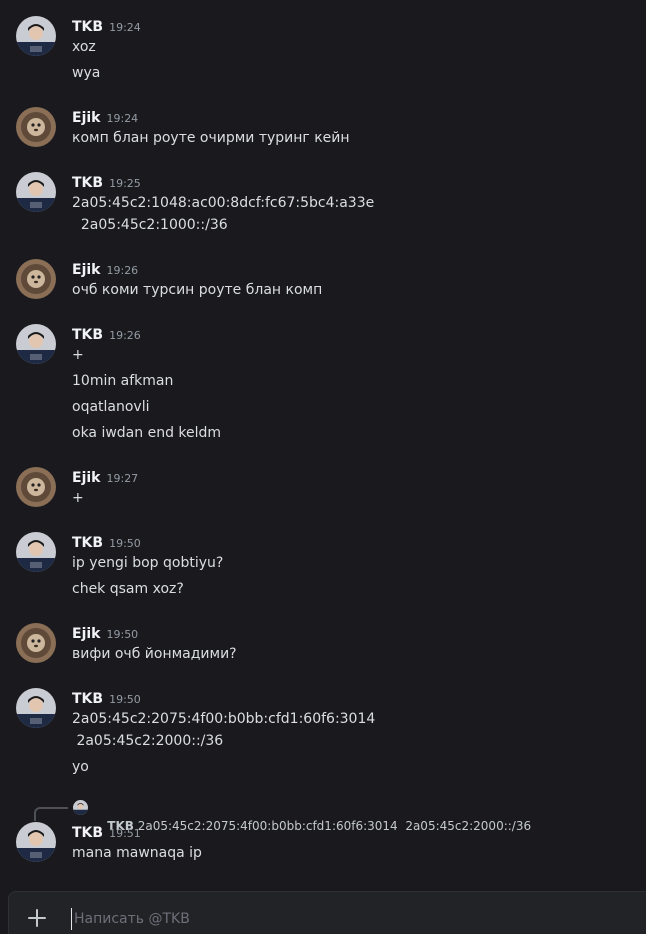 This screenshot has width=646, height=934. Describe the element at coordinates (150, 225) in the screenshot. I see `message-text: 2a05:45c2:1000::/36` at that location.